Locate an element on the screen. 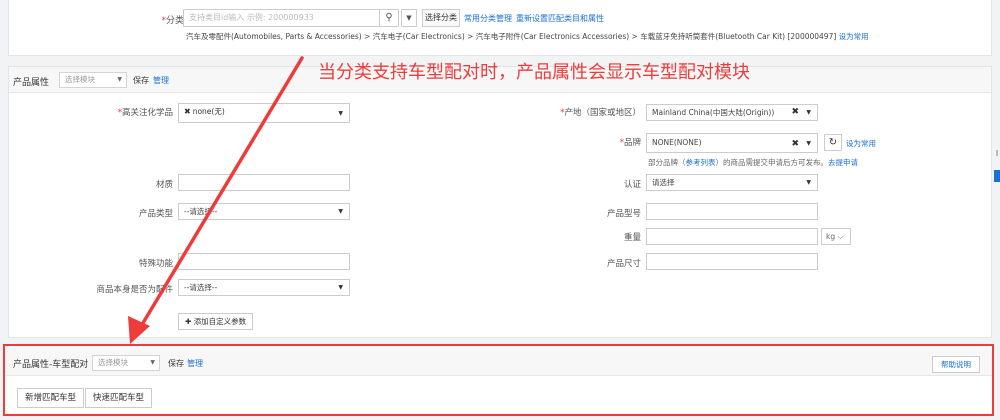  brand-refresh-button: ↻ is located at coordinates (833, 142).